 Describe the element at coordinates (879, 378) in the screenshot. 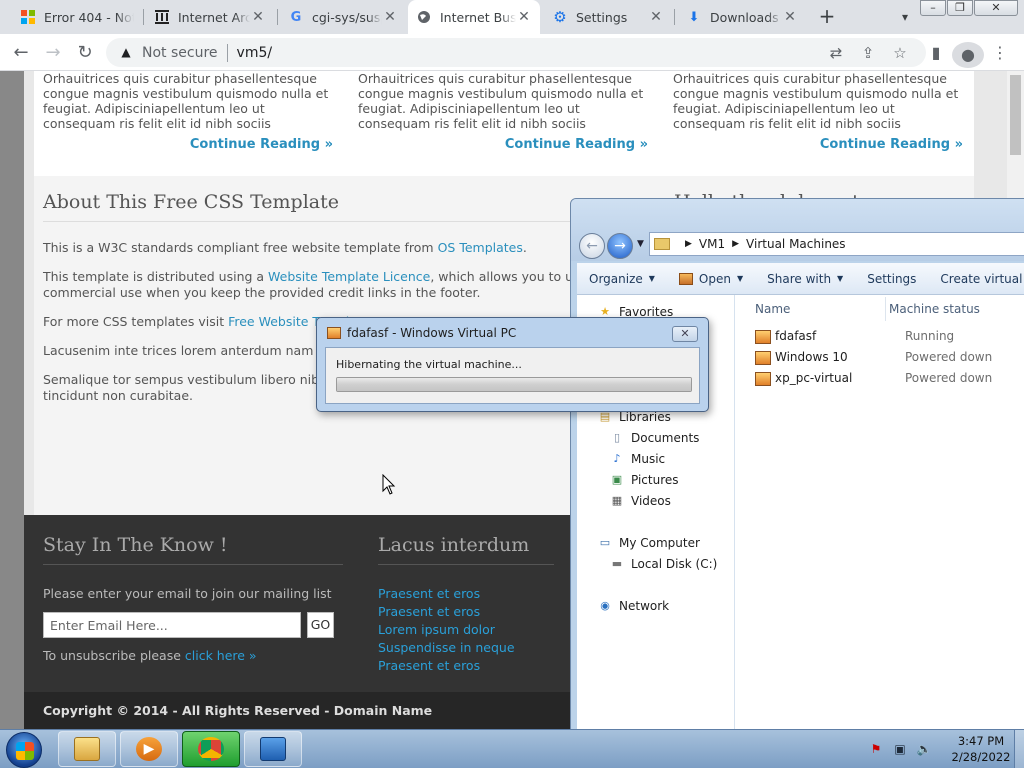

I see `table-row: xp_pc-virtual Powered down` at that location.